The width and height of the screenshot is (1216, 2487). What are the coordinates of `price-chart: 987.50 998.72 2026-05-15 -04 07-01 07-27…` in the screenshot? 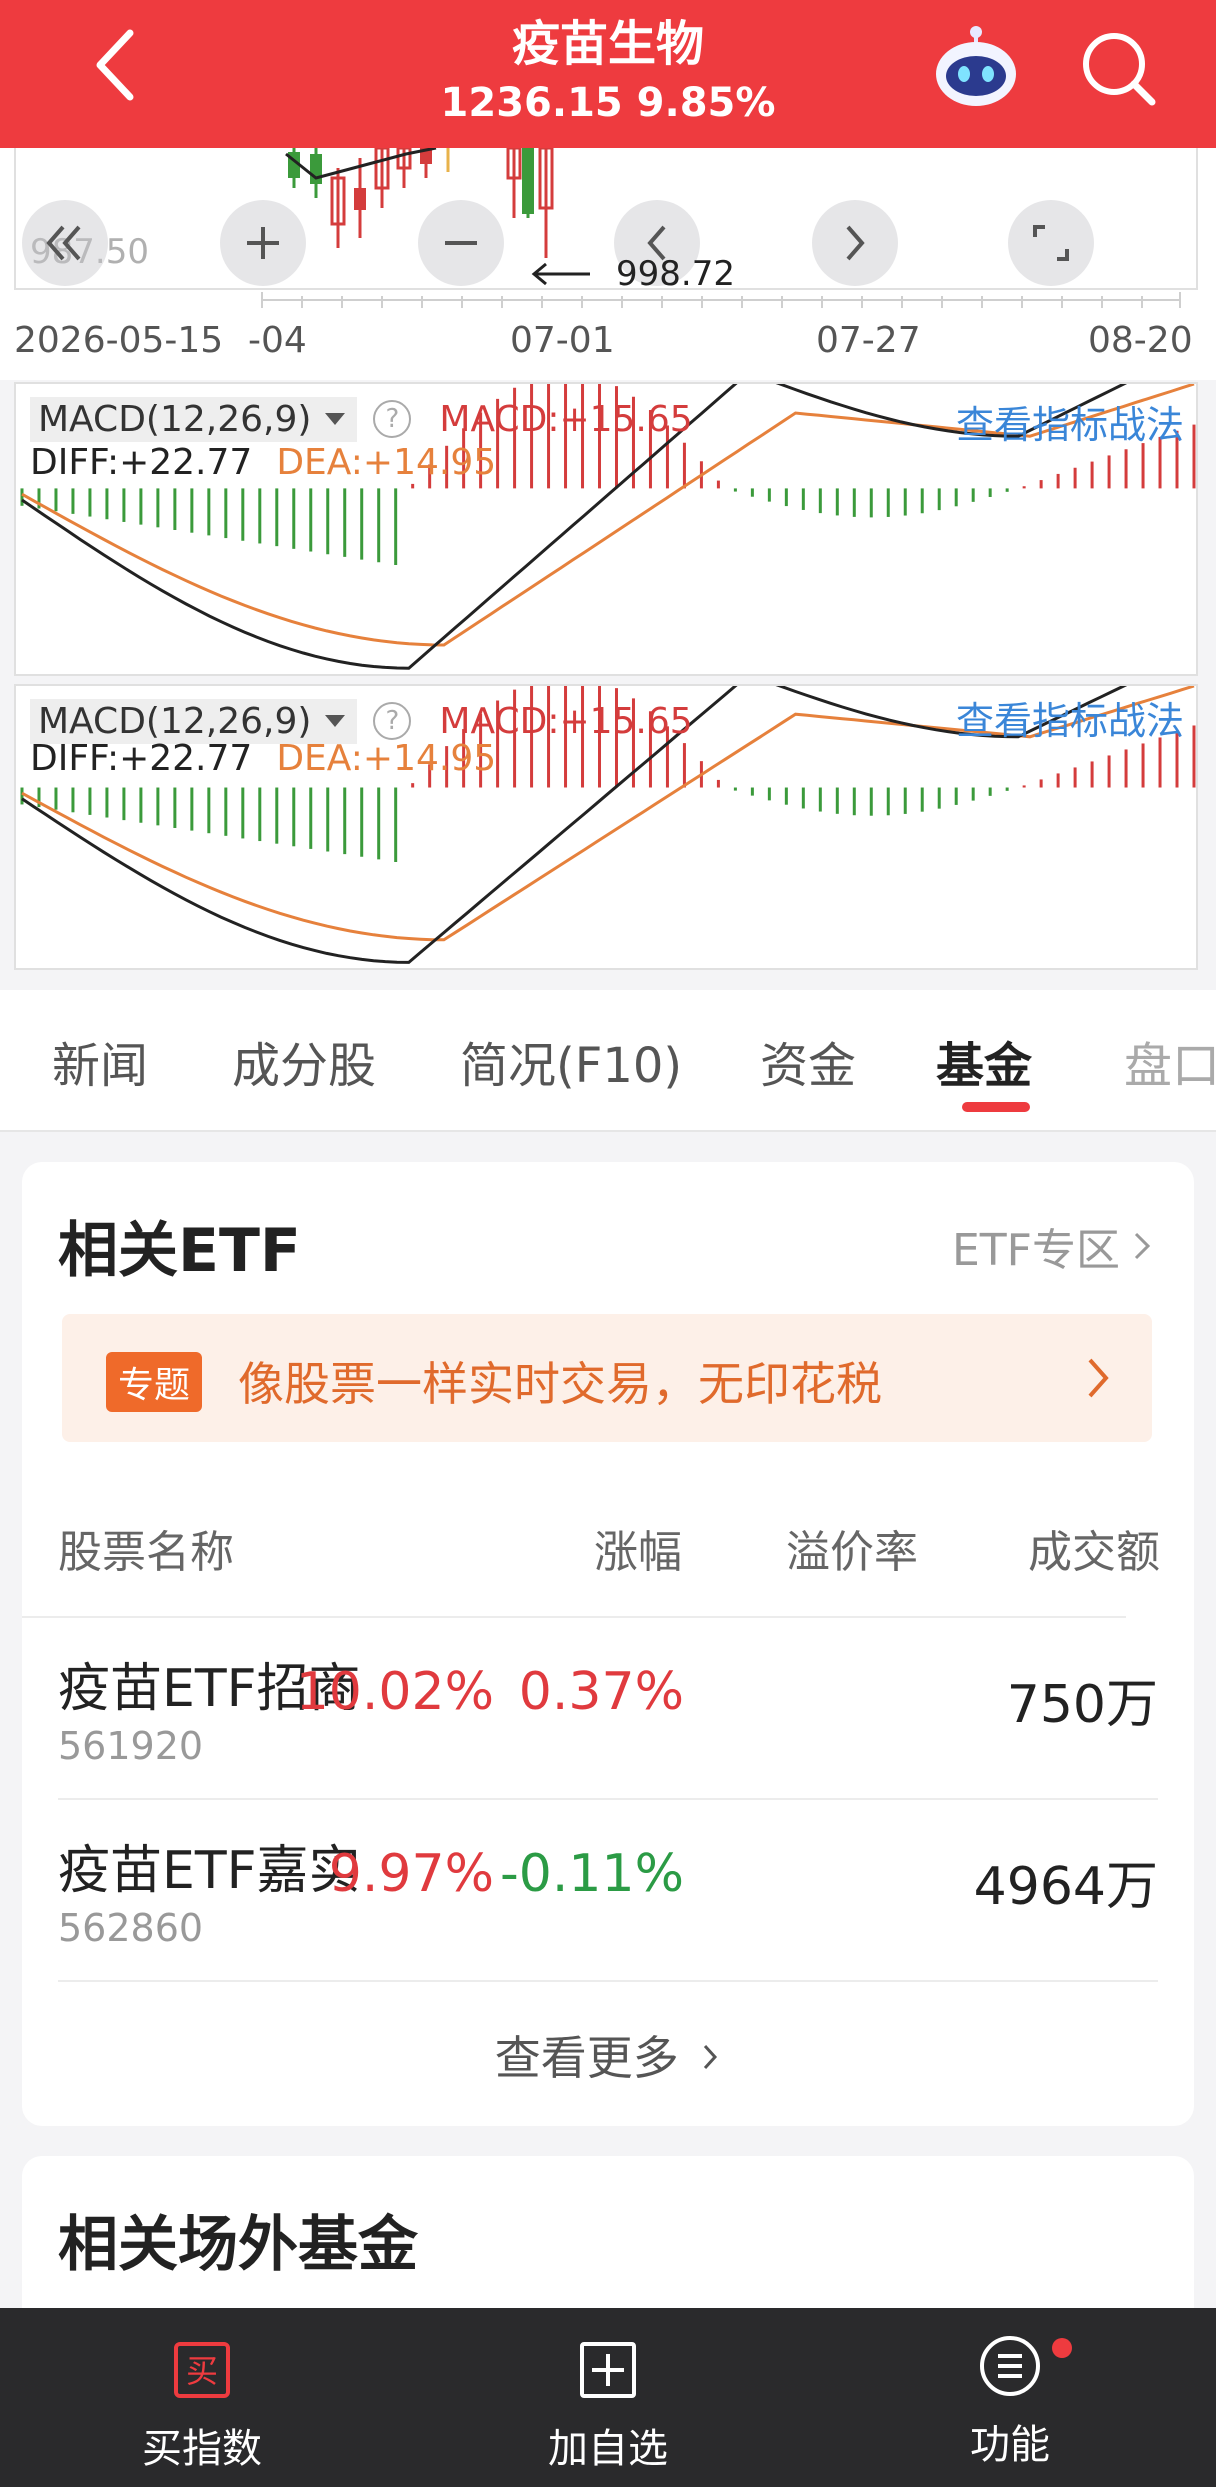 It's located at (608, 264).